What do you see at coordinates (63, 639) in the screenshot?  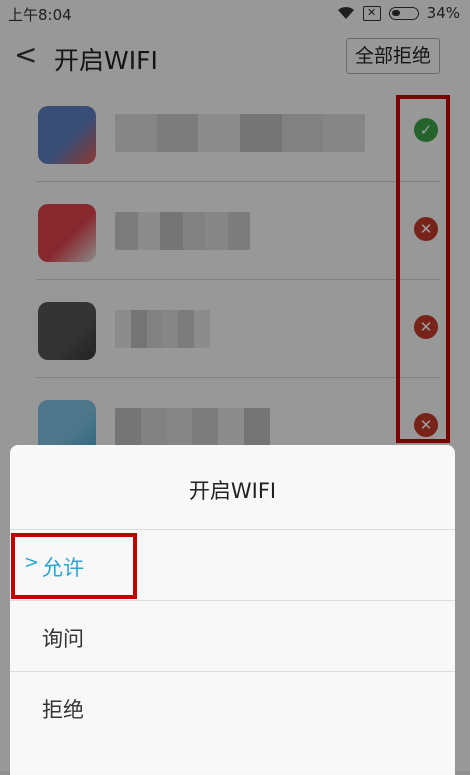 I see `option-ask-label: 询问` at bounding box center [63, 639].